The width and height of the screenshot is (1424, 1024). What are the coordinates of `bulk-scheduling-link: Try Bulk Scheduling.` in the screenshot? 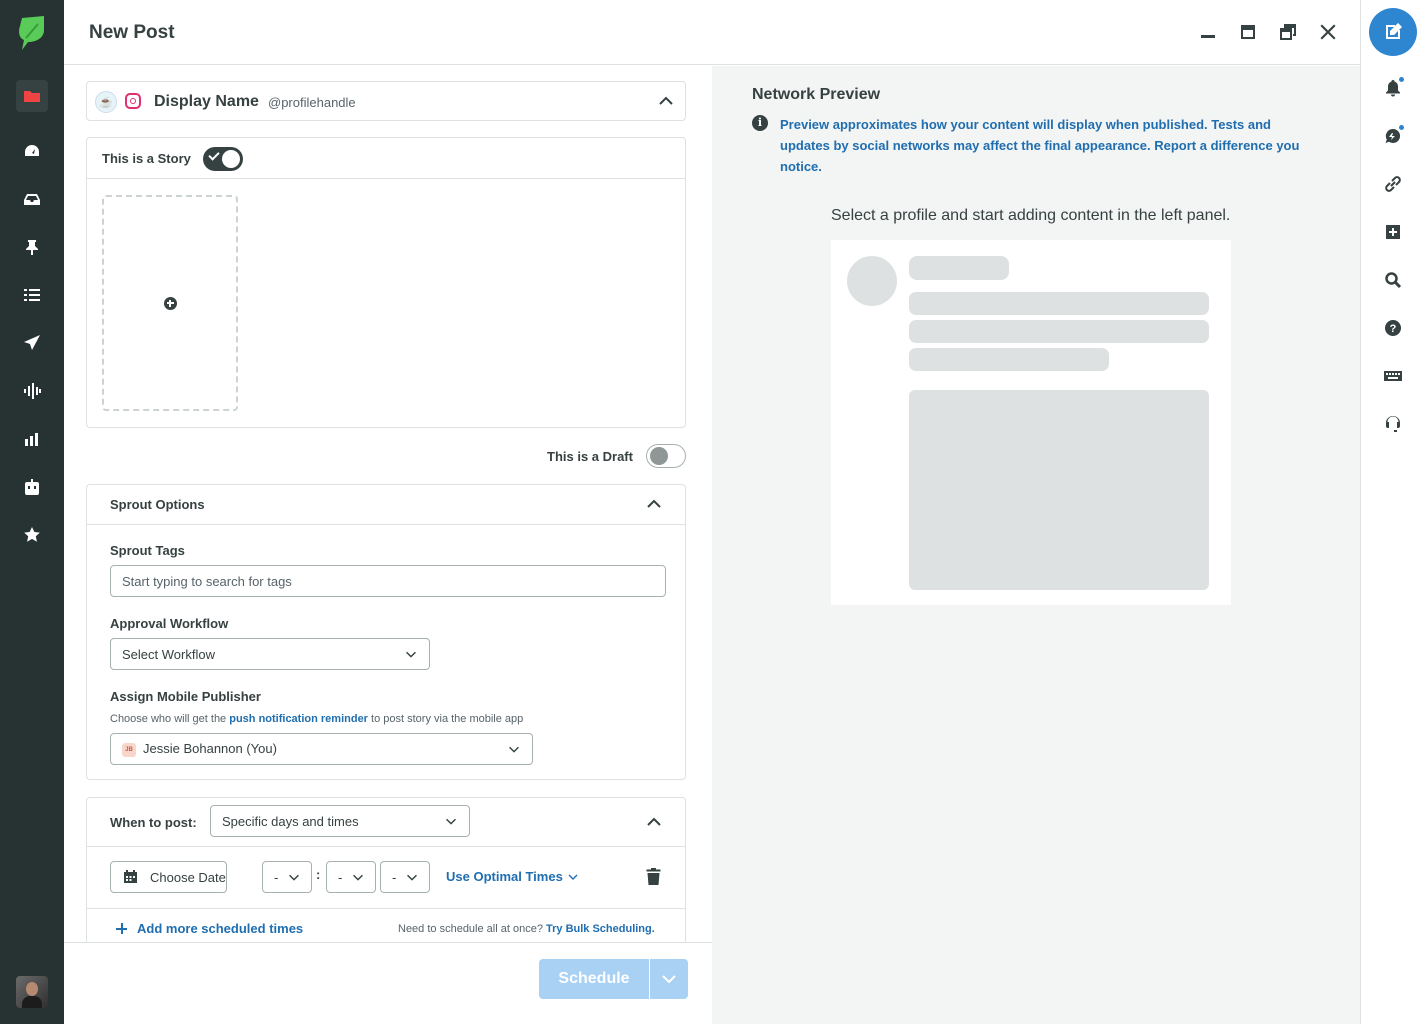 It's located at (600, 929).